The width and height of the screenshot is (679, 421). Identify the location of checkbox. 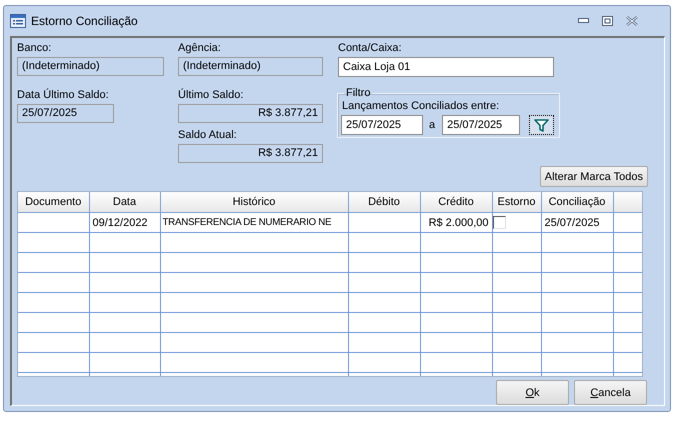
(499, 222).